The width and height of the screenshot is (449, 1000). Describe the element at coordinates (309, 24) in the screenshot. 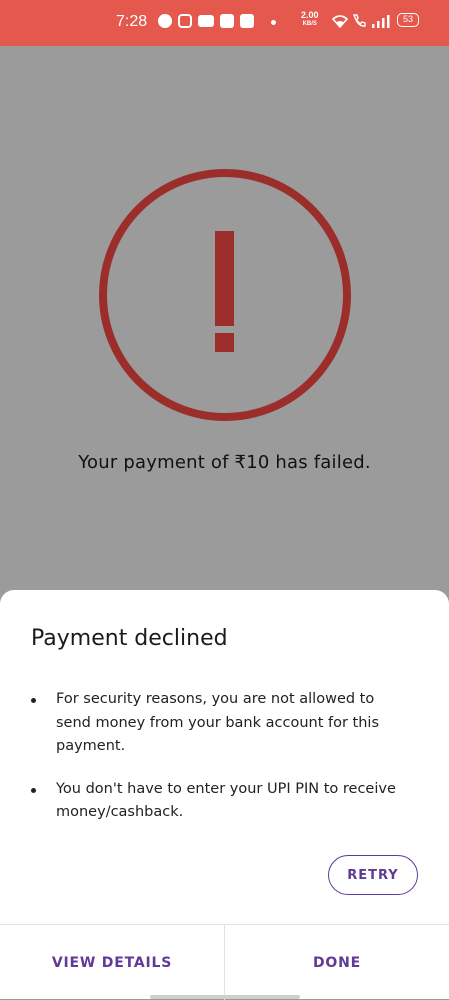

I see `net-speed-unit: KB/S` at that location.